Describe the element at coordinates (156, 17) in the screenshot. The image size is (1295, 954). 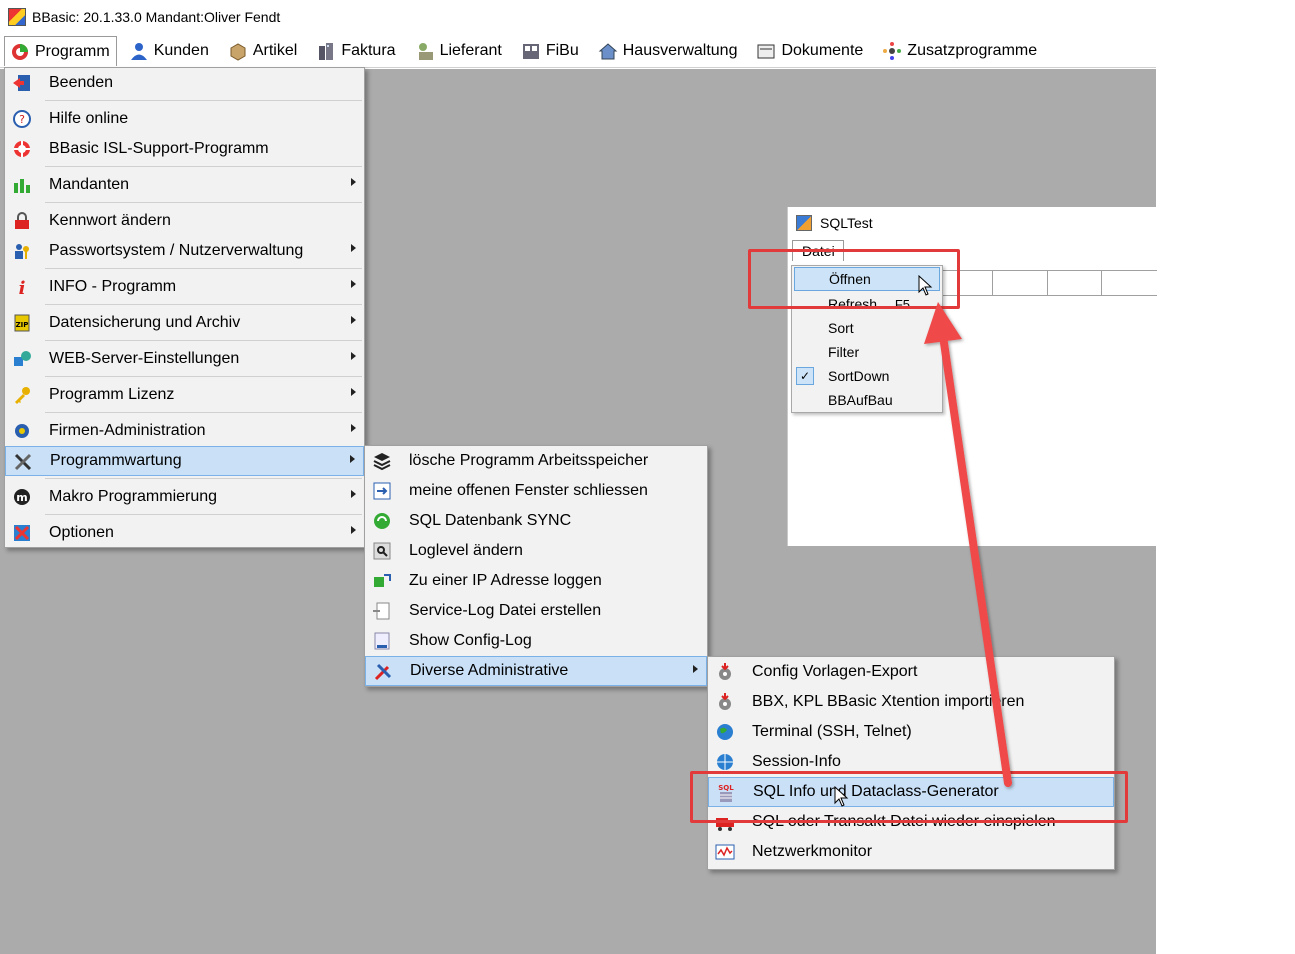
I see `window-title: BBasic: 20.1.33.0 Mandant:Oliver Fendt` at that location.